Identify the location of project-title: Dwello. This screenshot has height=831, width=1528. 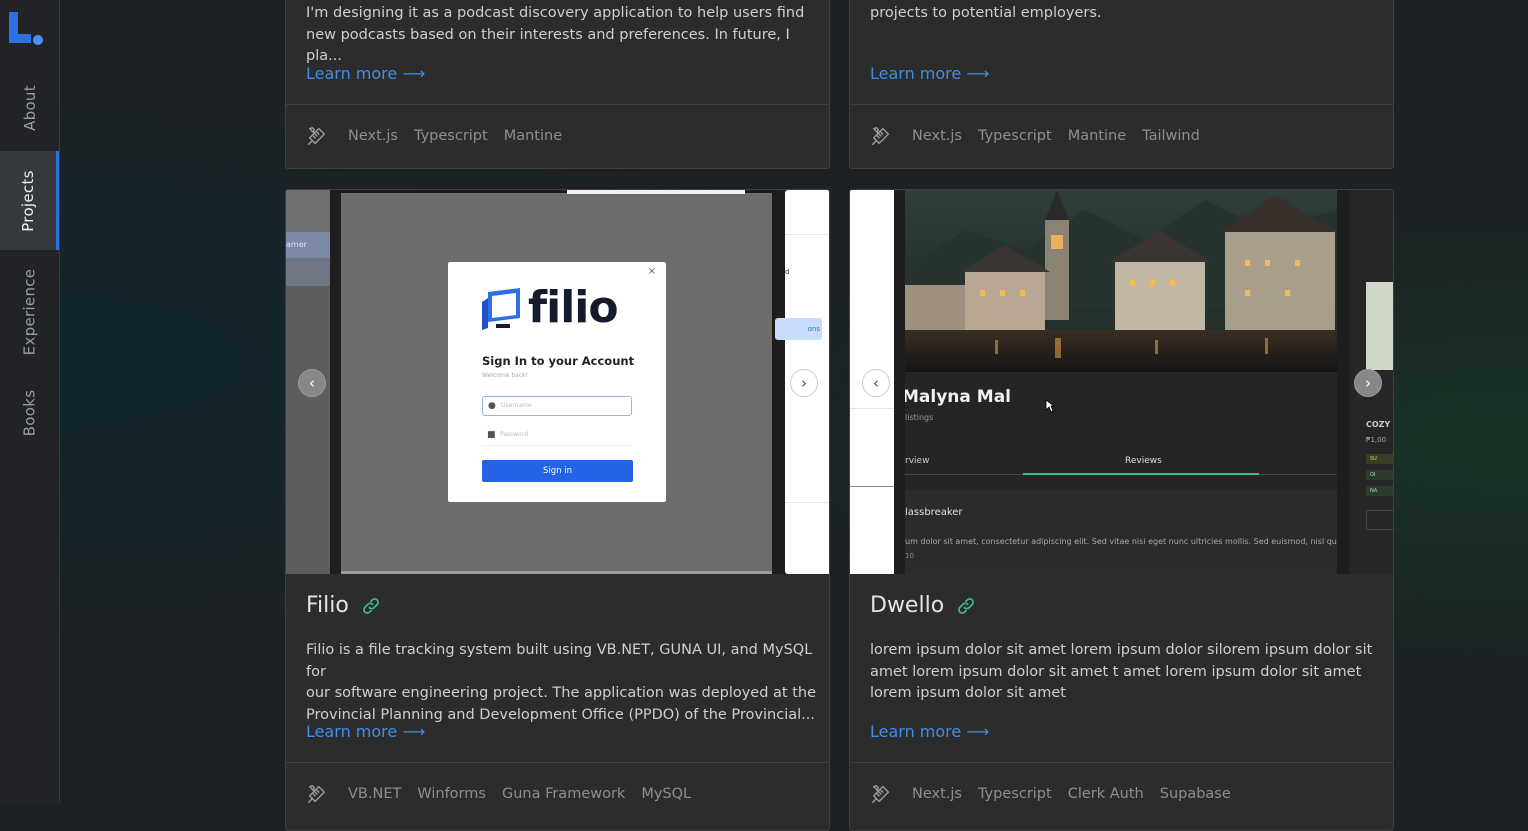
(923, 605).